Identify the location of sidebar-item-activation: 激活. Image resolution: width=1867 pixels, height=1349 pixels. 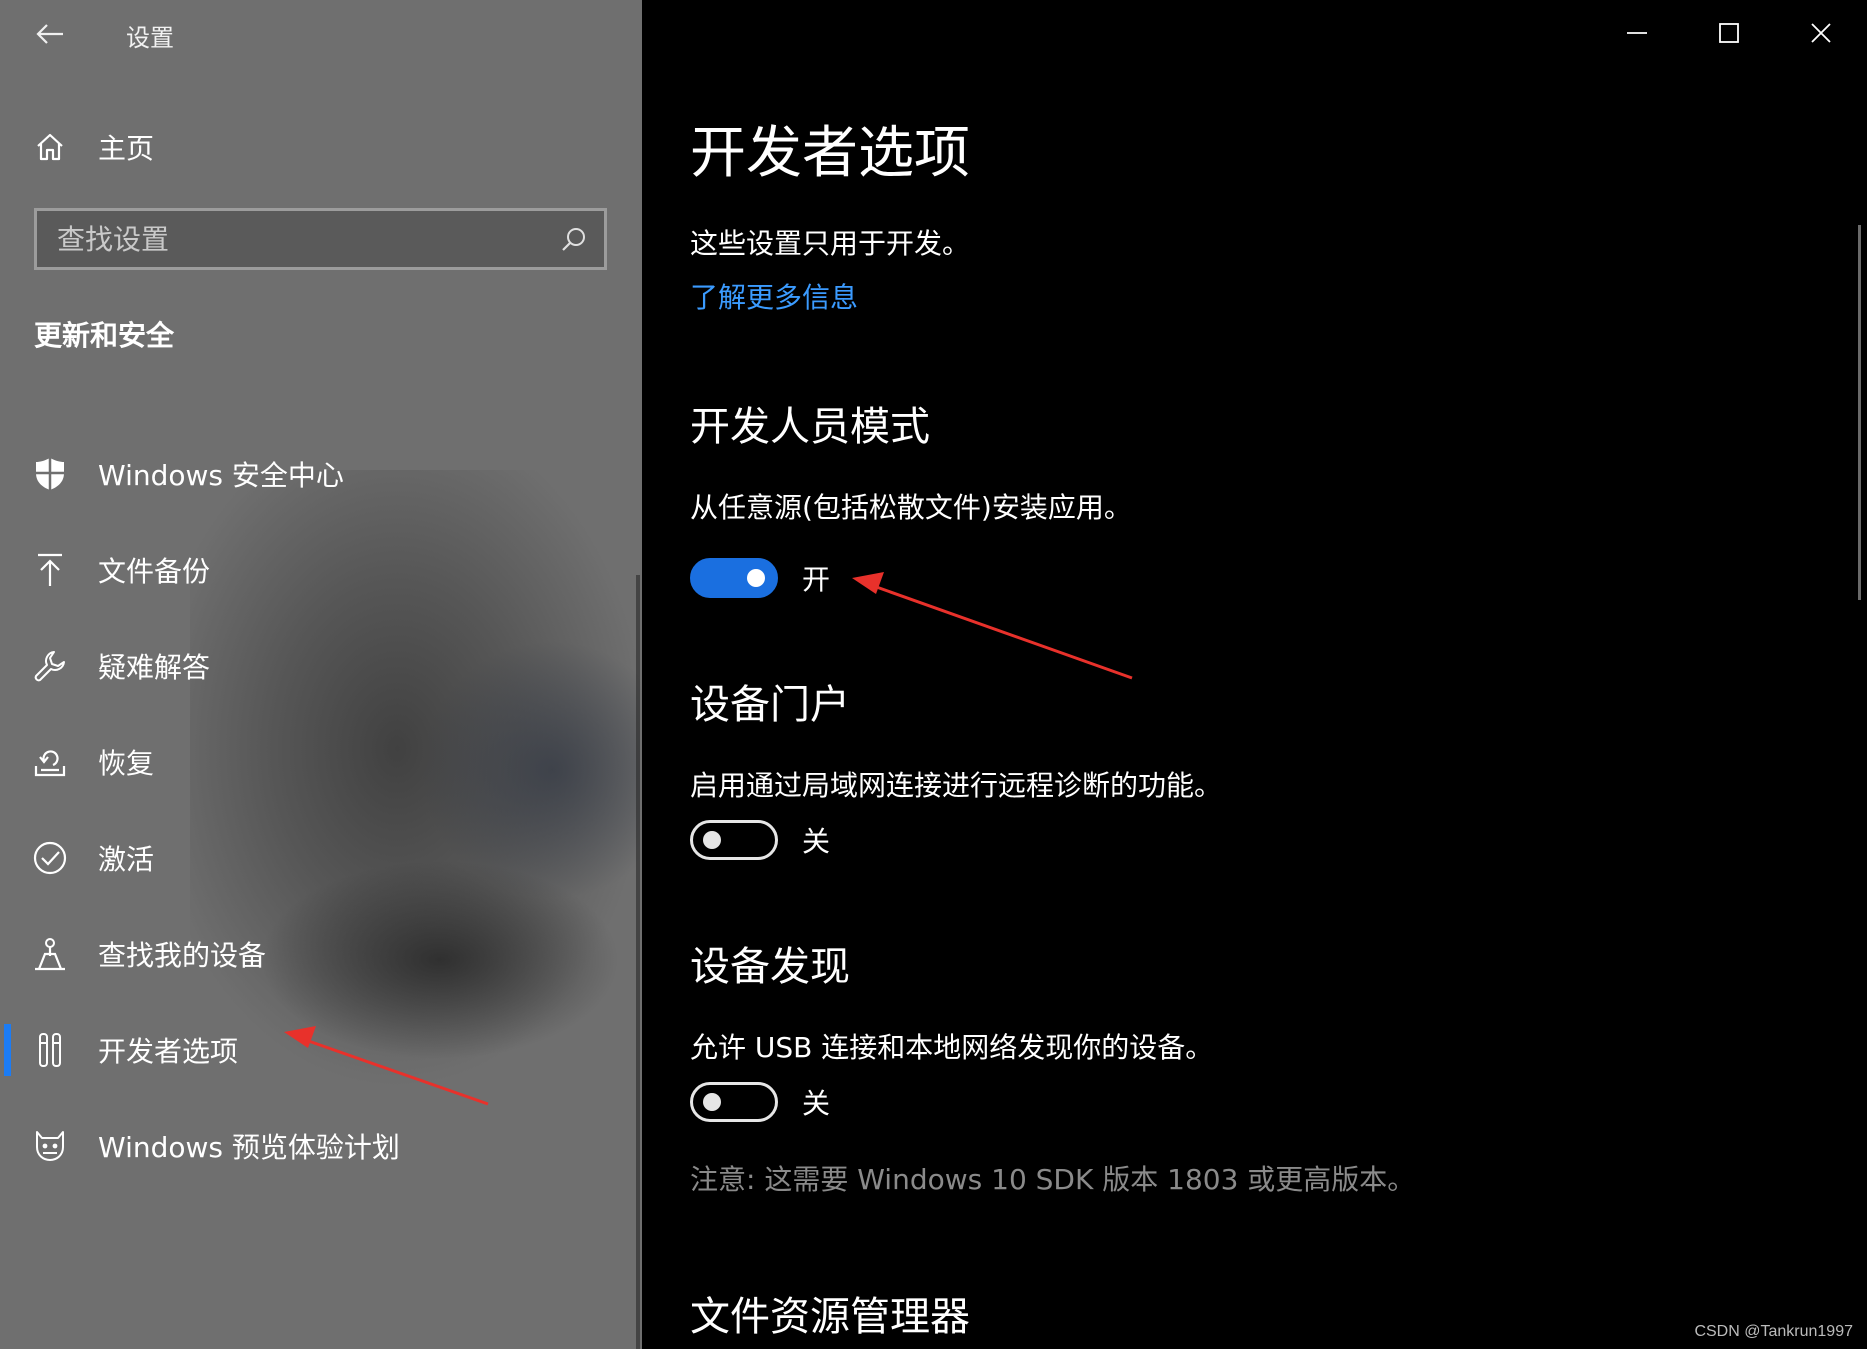
(321, 858).